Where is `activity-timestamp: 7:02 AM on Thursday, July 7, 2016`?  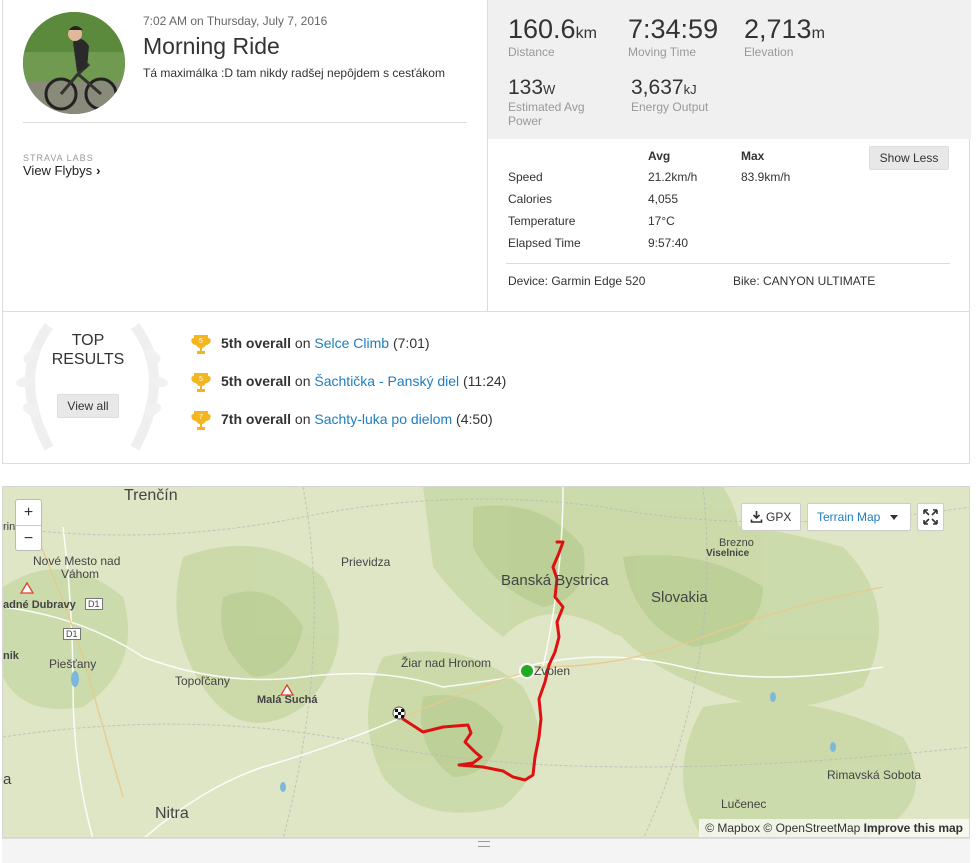
activity-timestamp: 7:02 AM on Thursday, July 7, 2016 is located at coordinates (235, 21).